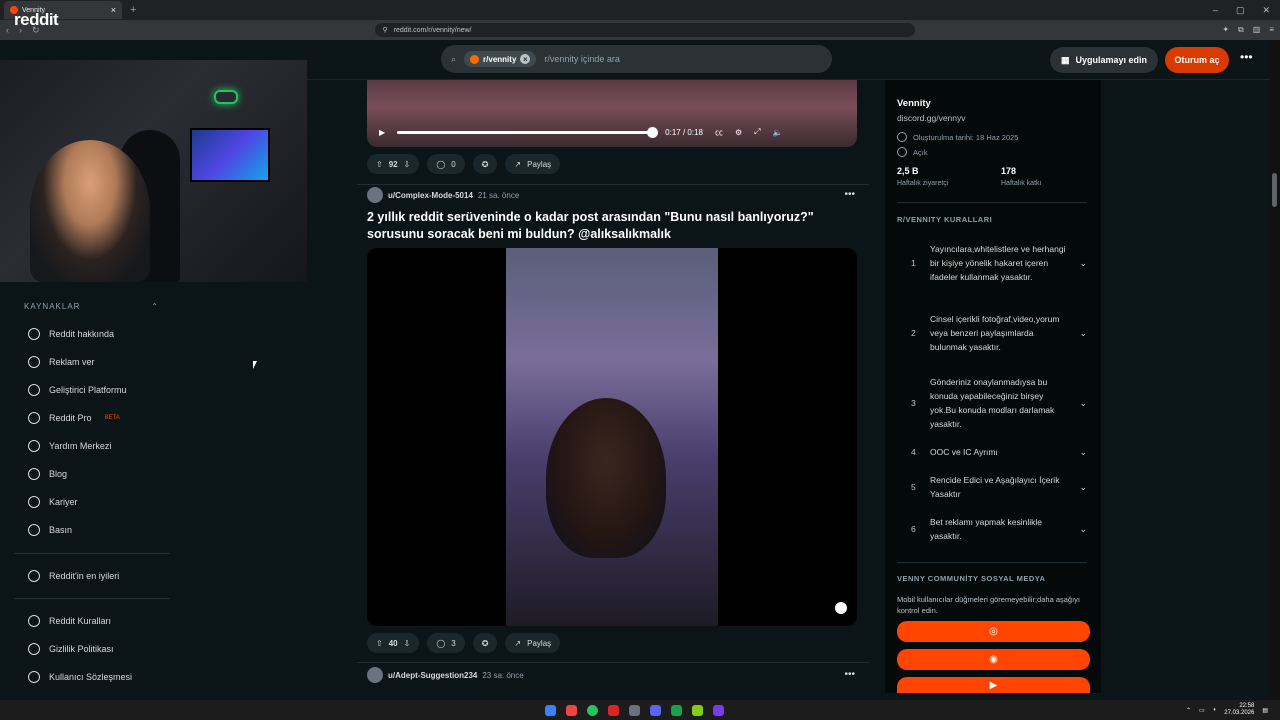  What do you see at coordinates (441, 643) in the screenshot?
I see `comment-icon: ◯` at bounding box center [441, 643].